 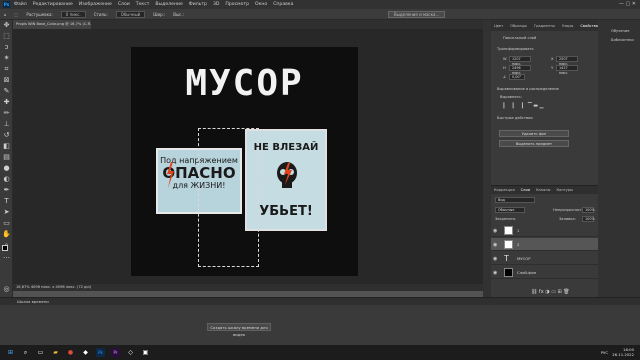 What do you see at coordinates (130, 14) in the screenshot?
I see `style-select: Обычный` at bounding box center [130, 14].